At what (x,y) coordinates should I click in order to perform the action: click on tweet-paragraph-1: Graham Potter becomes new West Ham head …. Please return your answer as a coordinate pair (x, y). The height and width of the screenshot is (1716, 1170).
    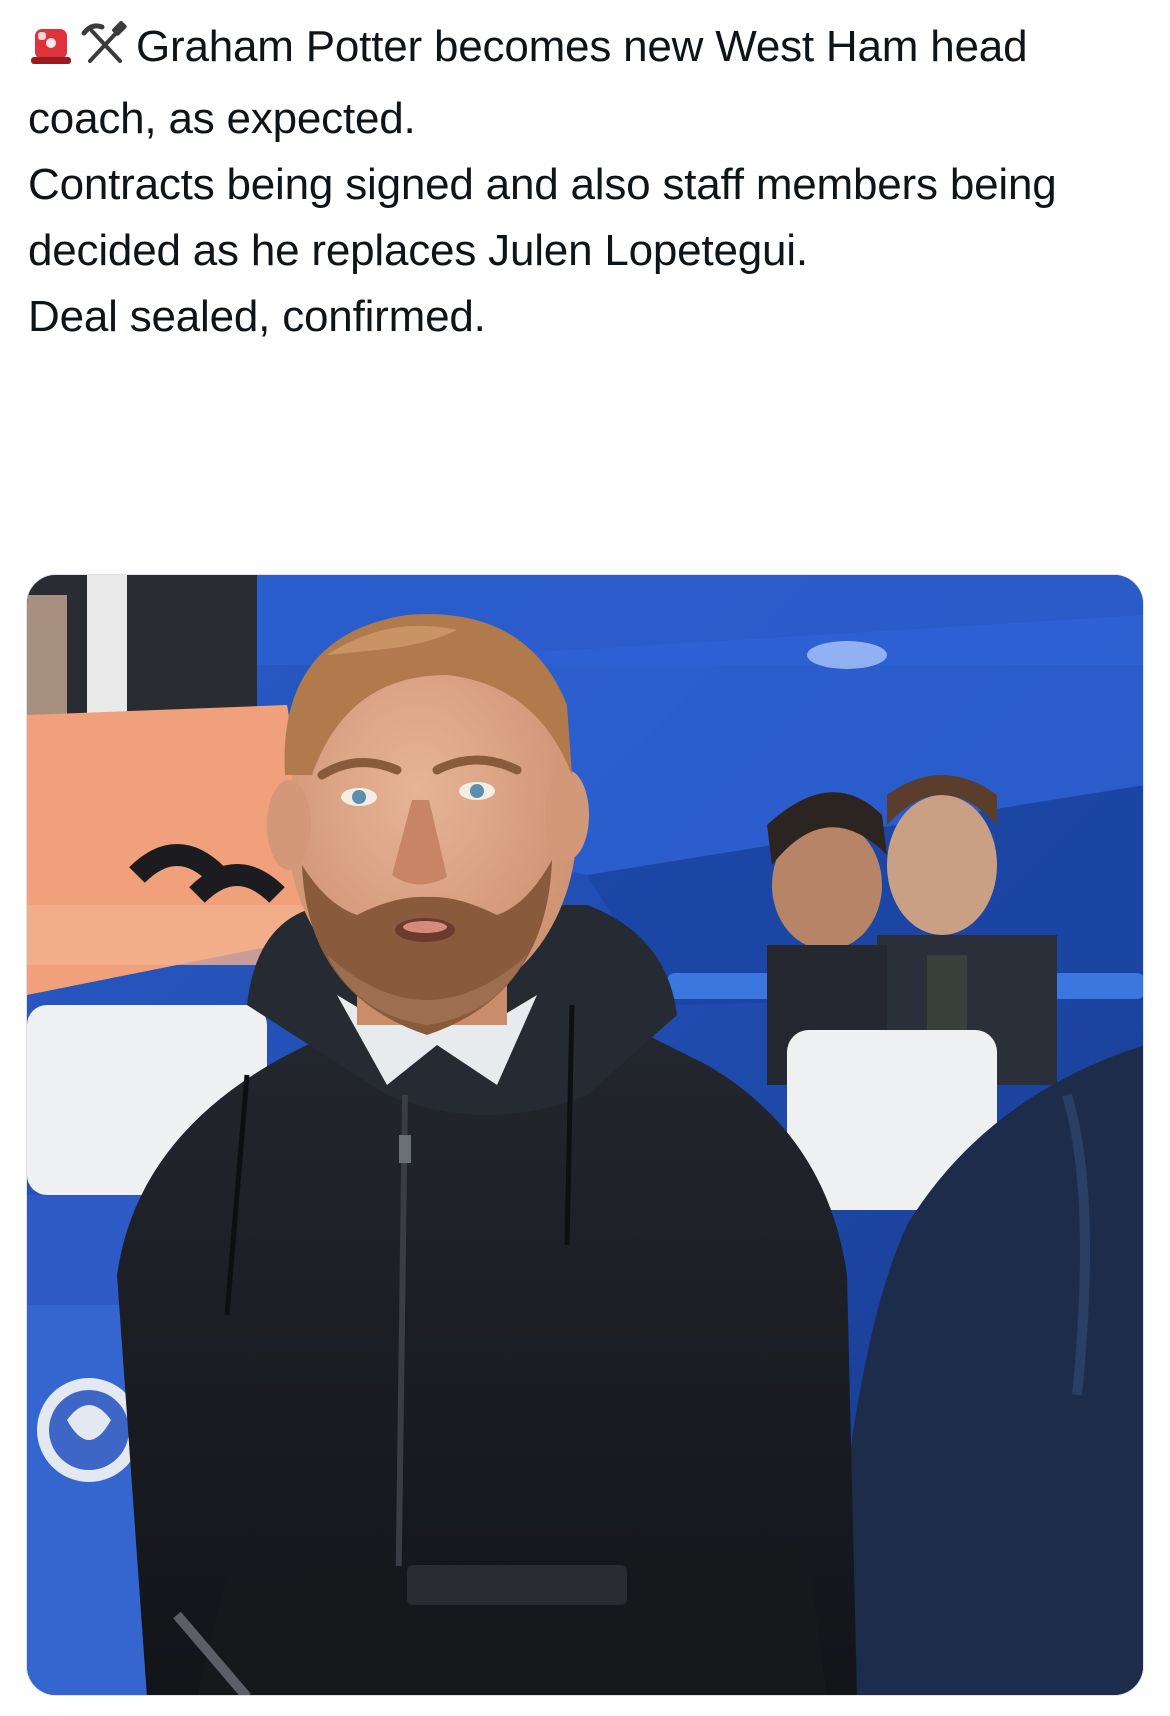
    Looking at the image, I should click on (583, 83).